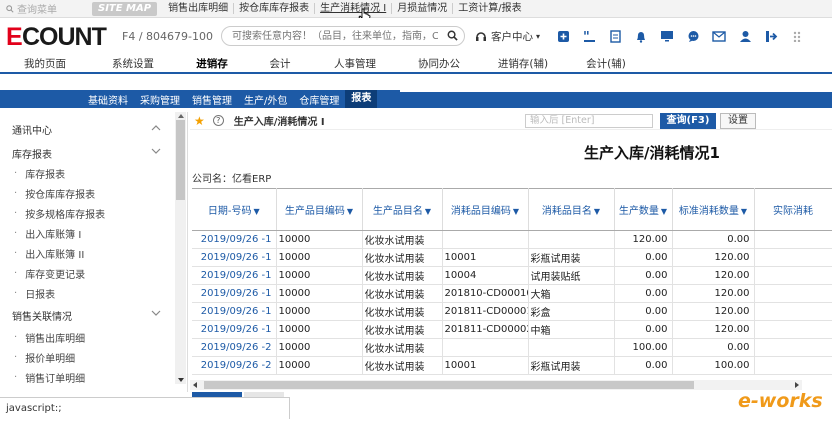  I want to click on settings-button: 设置, so click(738, 121).